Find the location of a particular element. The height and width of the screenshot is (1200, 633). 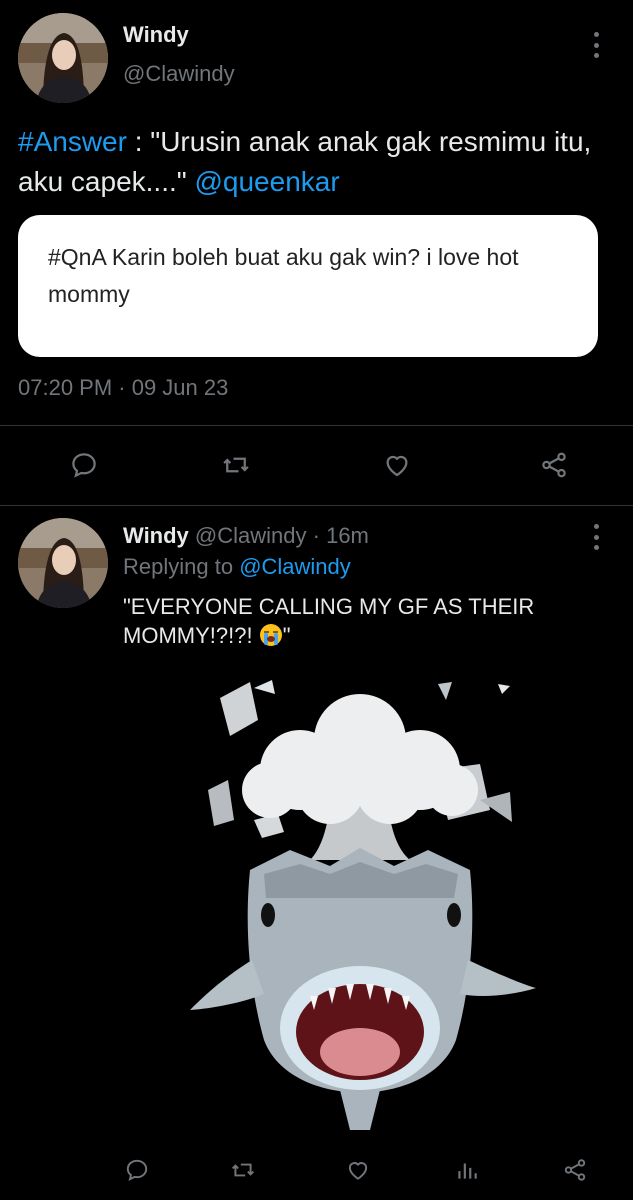

replying-handle: @Clawindy is located at coordinates (295, 566).